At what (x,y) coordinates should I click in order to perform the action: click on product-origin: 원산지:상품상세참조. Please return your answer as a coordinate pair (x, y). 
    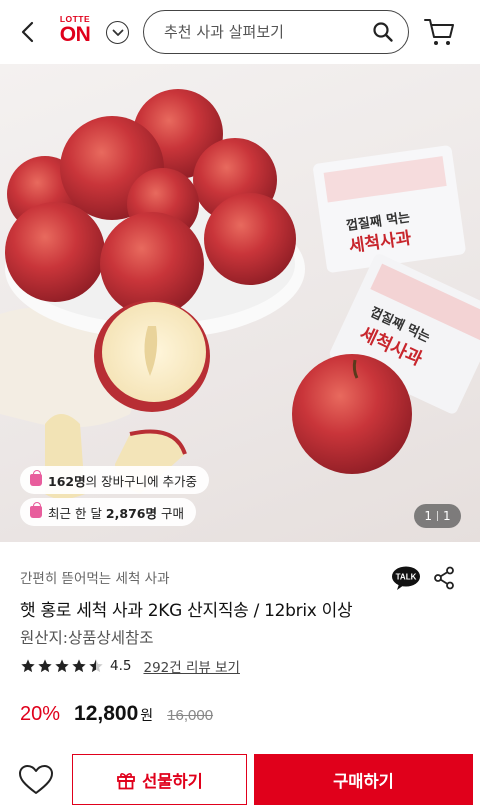
    Looking at the image, I should click on (87, 638).